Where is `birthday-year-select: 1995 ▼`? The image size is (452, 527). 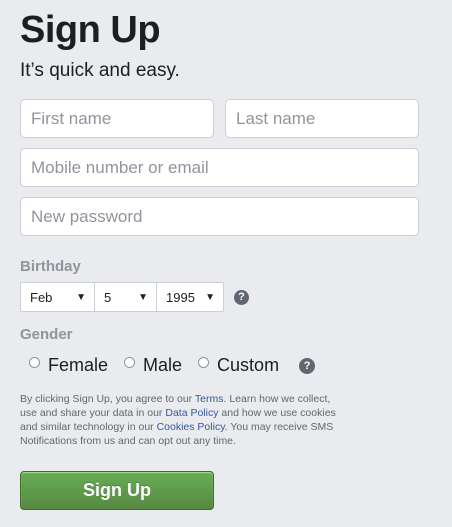 birthday-year-select: 1995 ▼ is located at coordinates (190, 297).